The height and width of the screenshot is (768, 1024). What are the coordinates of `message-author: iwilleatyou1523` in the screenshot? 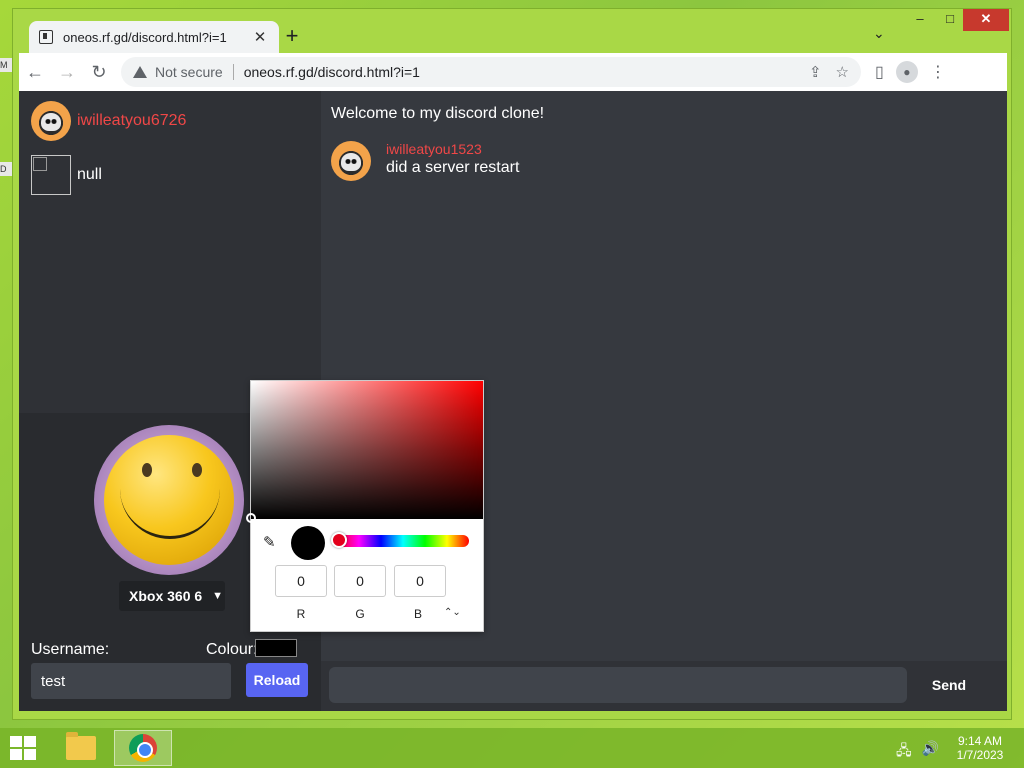 It's located at (434, 149).